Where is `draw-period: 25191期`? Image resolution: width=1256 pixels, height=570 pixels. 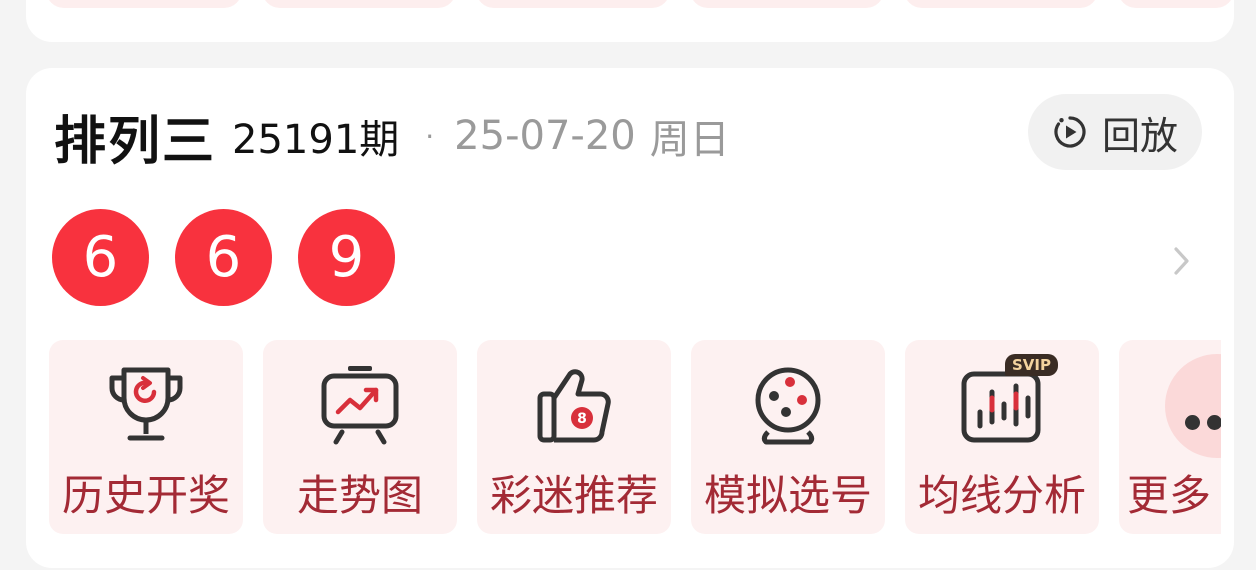
draw-period: 25191期 is located at coordinates (316, 140).